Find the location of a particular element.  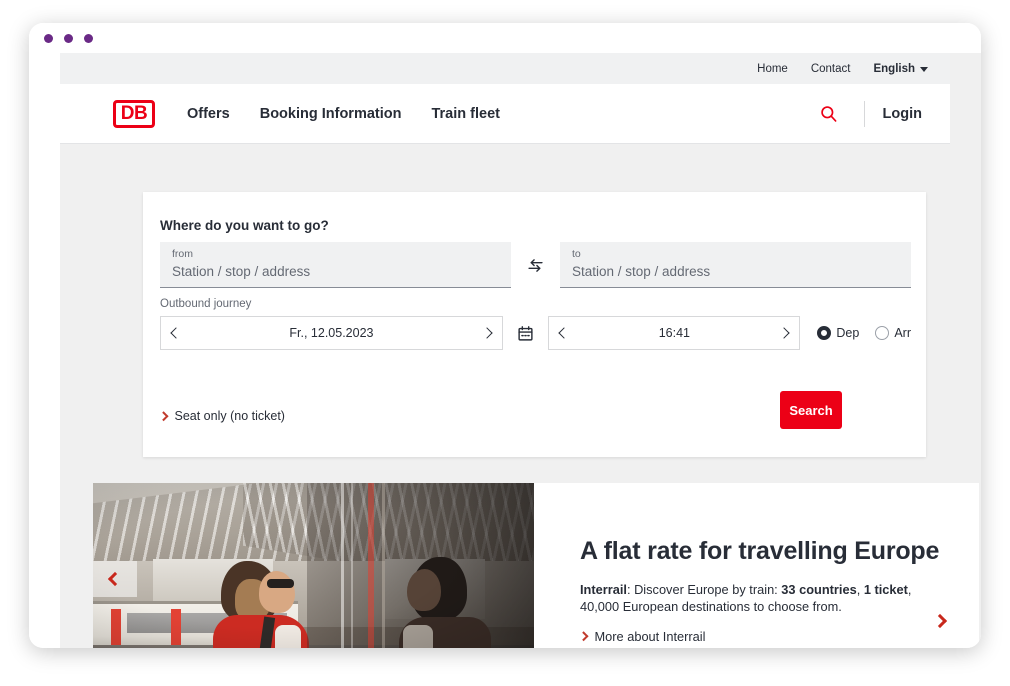

search-icon is located at coordinates (829, 114).